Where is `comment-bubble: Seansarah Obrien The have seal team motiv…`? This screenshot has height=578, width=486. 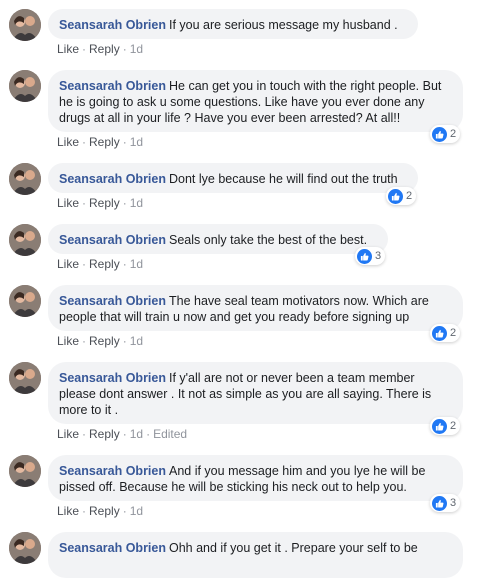
comment-bubble: Seansarah Obrien The have seal team motiv… is located at coordinates (255, 308).